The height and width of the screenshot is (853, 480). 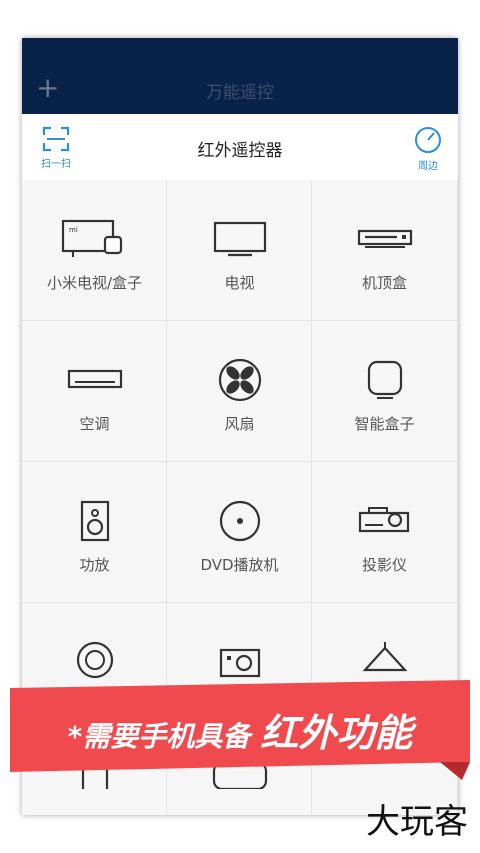 What do you see at coordinates (428, 166) in the screenshot?
I see `nearby-label: 周边` at bounding box center [428, 166].